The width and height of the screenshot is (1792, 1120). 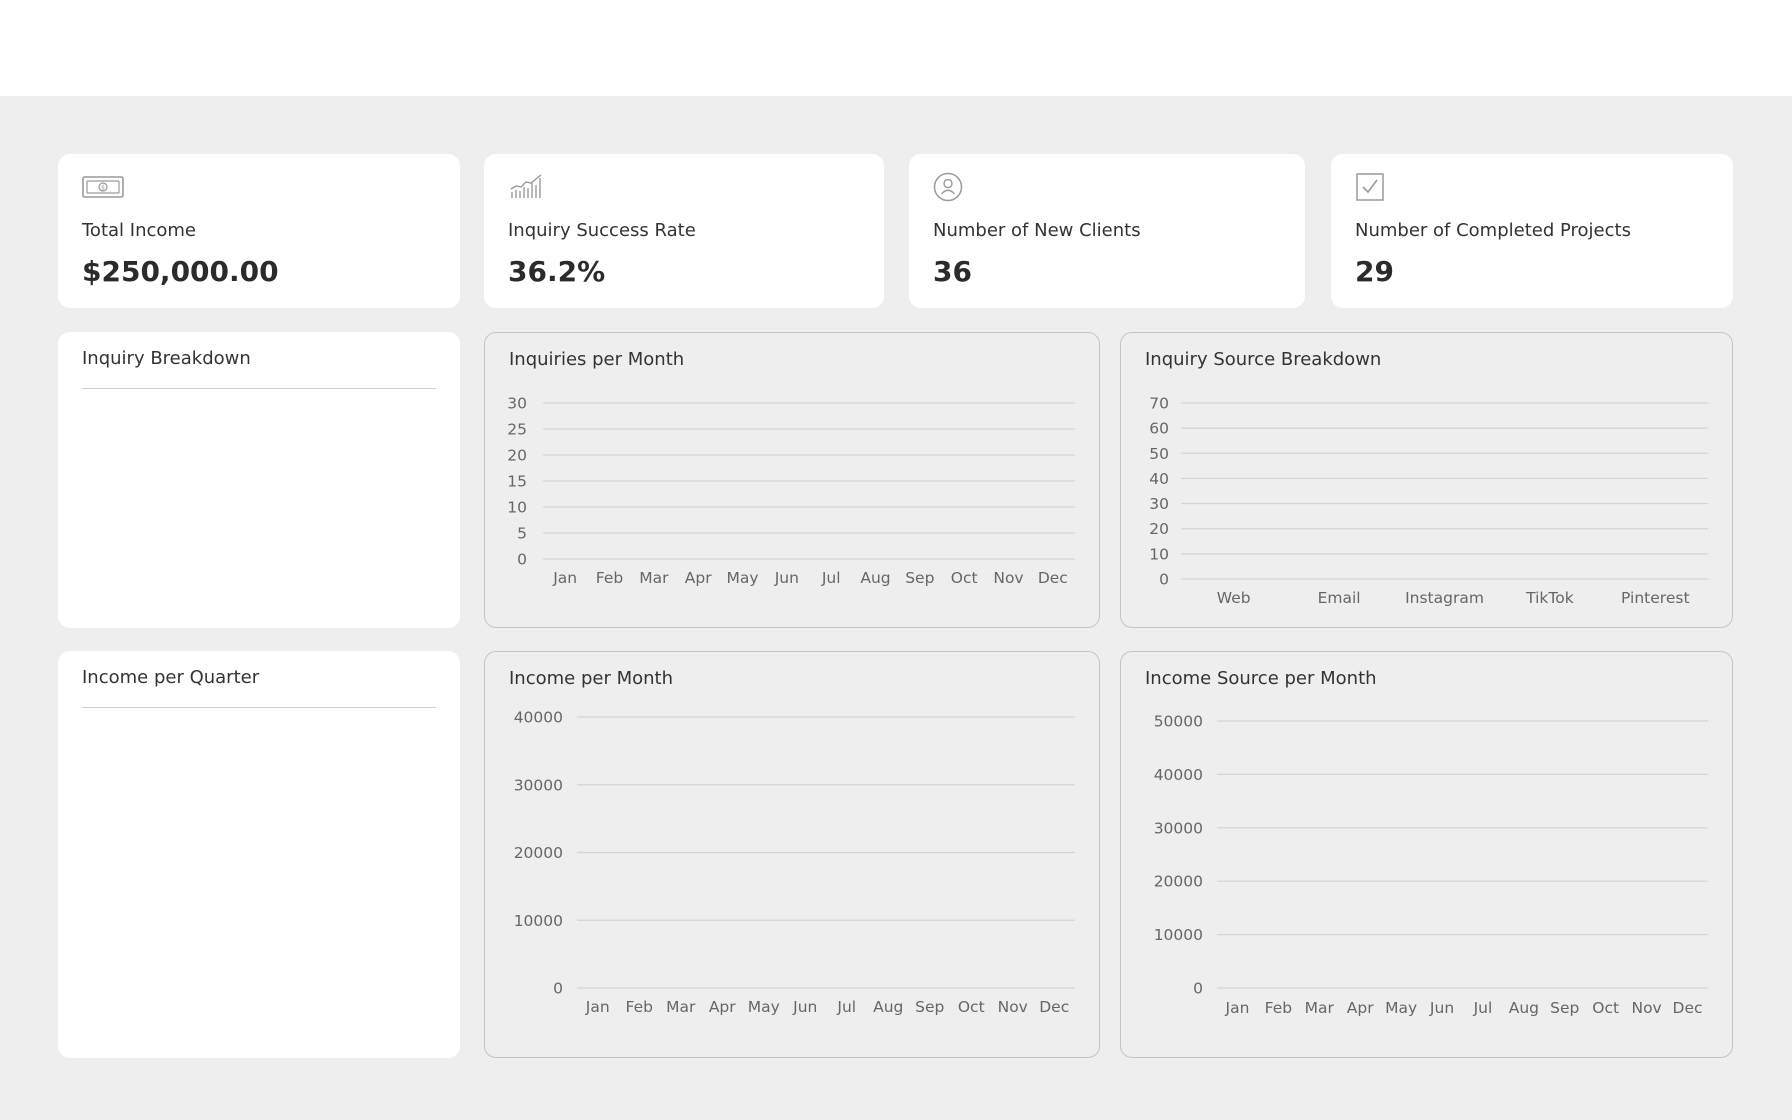 I want to click on total-income-value: $250,000.00, so click(x=180, y=271).